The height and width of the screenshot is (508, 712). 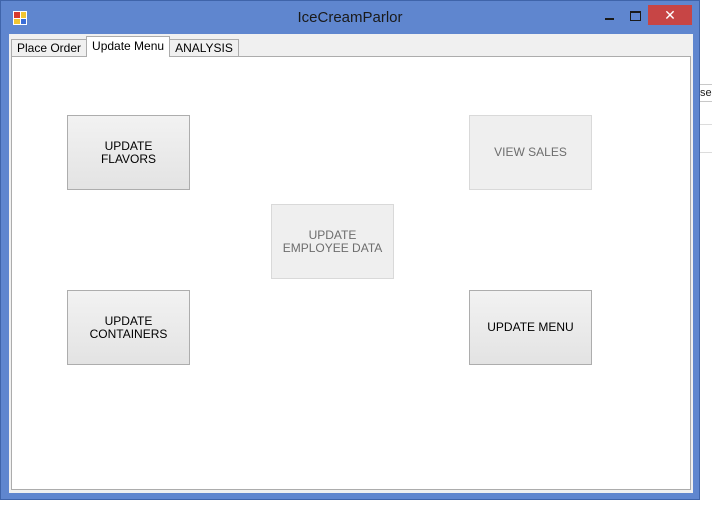 I want to click on update-menu-button: UPDATE MENU, so click(x=530, y=327).